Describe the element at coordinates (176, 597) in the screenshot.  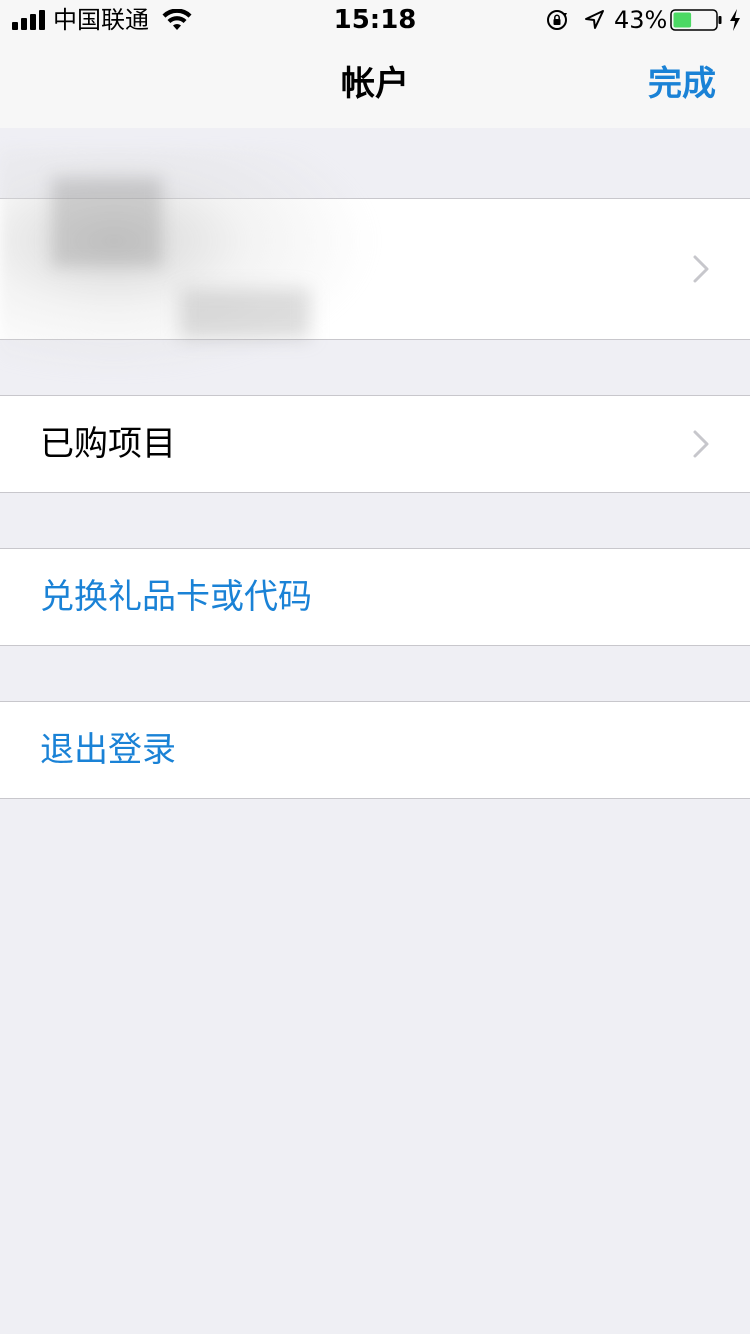
I see `redeem-gift-card-label: 兑换礼品卡或代码` at that location.